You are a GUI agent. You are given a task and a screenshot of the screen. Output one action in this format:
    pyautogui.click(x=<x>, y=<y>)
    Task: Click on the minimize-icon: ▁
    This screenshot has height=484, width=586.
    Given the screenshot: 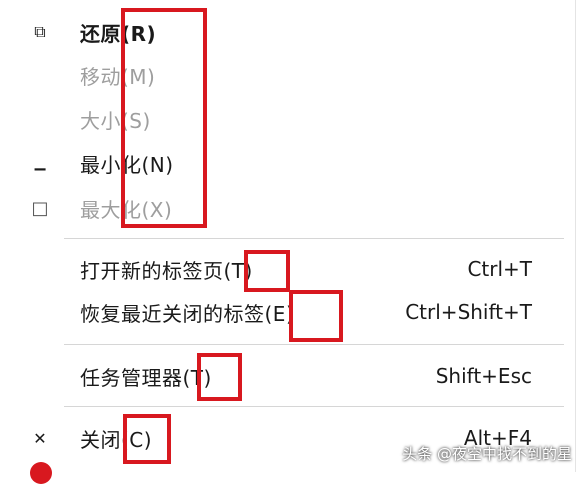 What is the action you would take?
    pyautogui.click(x=40, y=163)
    